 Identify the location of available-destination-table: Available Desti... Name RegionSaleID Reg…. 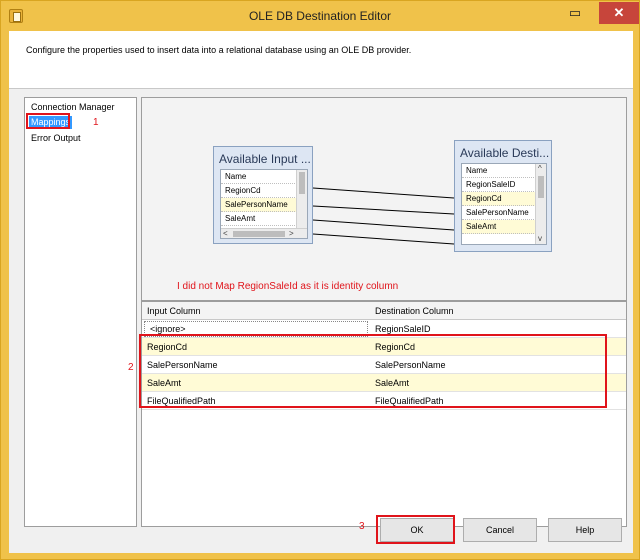
(503, 196).